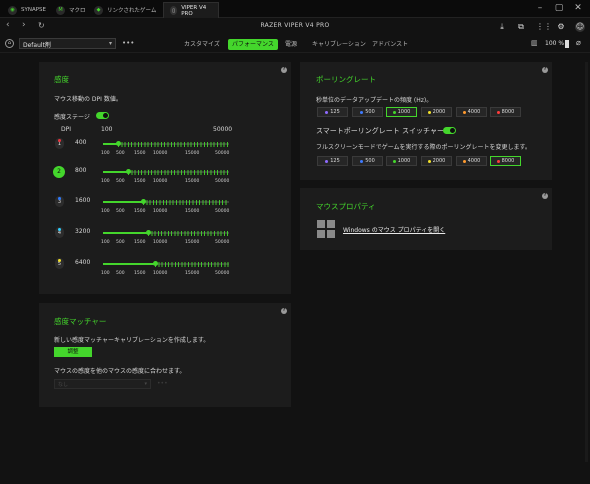 This screenshot has width=590, height=484. What do you see at coordinates (295, 26) in the screenshot?
I see `nav-row: ‹ › ↻ RAZER VIPER V4 PRO ⤓ ⧉ ⋮⋮ ⚙ ☺` at bounding box center [295, 26].